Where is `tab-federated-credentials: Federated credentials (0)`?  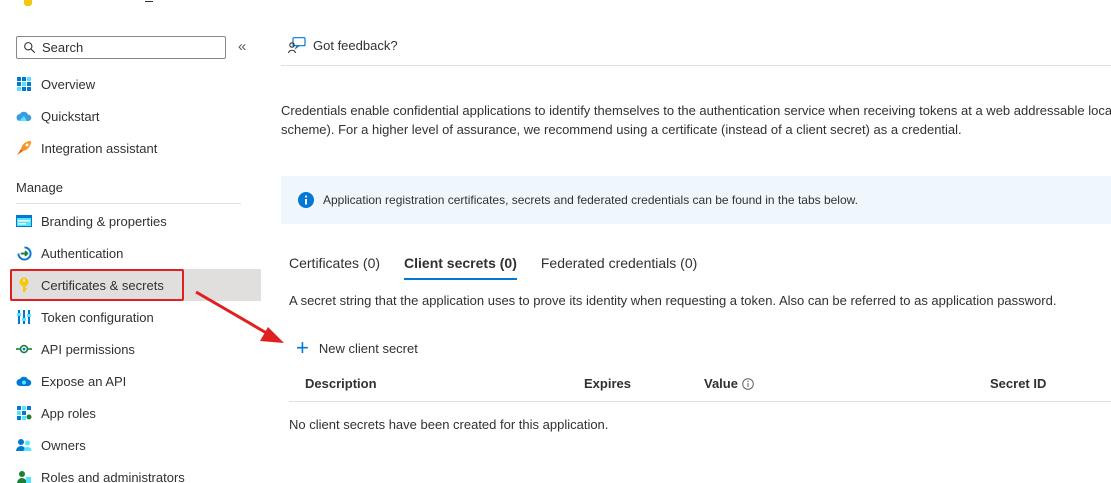
tab-federated-credentials: Federated credentials (0) is located at coordinates (619, 266).